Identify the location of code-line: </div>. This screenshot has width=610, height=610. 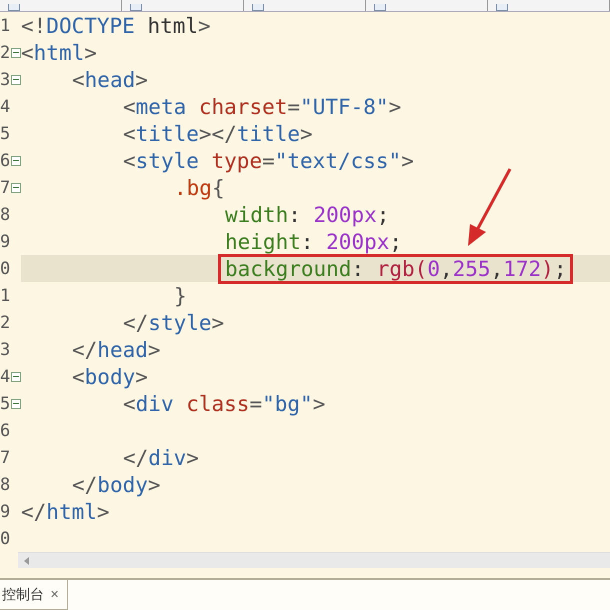
(161, 458).